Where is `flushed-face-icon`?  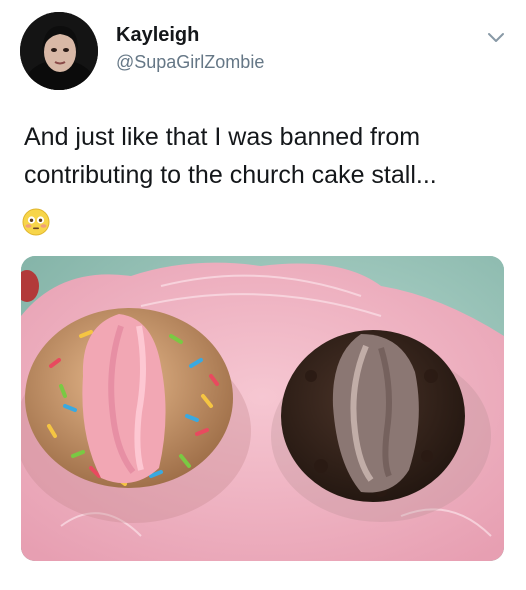 flushed-face-icon is located at coordinates (36, 222).